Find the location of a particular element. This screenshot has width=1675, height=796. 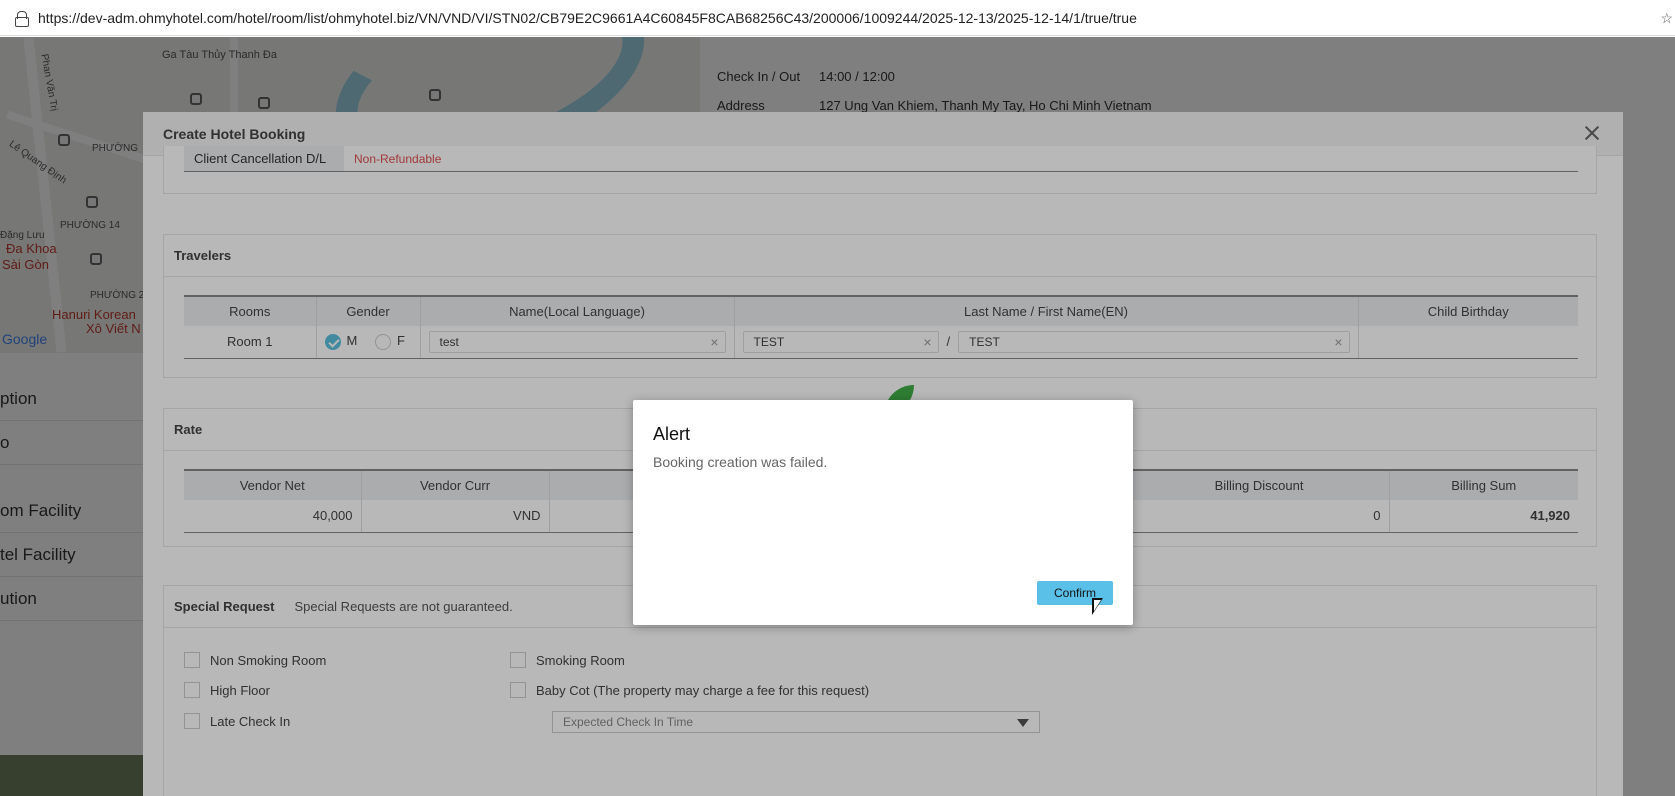

alert-title: Alert is located at coordinates (672, 434).